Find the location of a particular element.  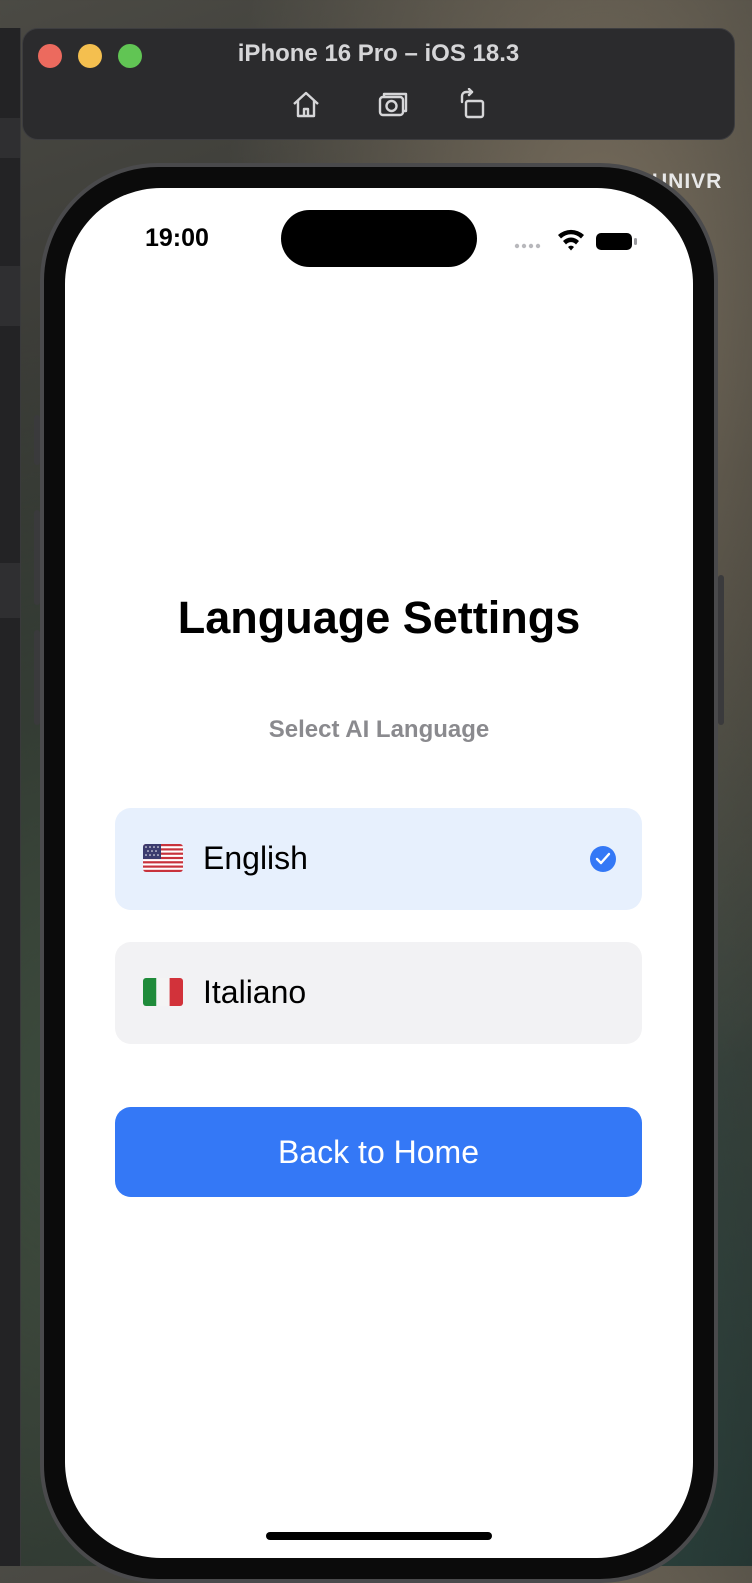

language-option-italiano: Italiano is located at coordinates (378, 993).